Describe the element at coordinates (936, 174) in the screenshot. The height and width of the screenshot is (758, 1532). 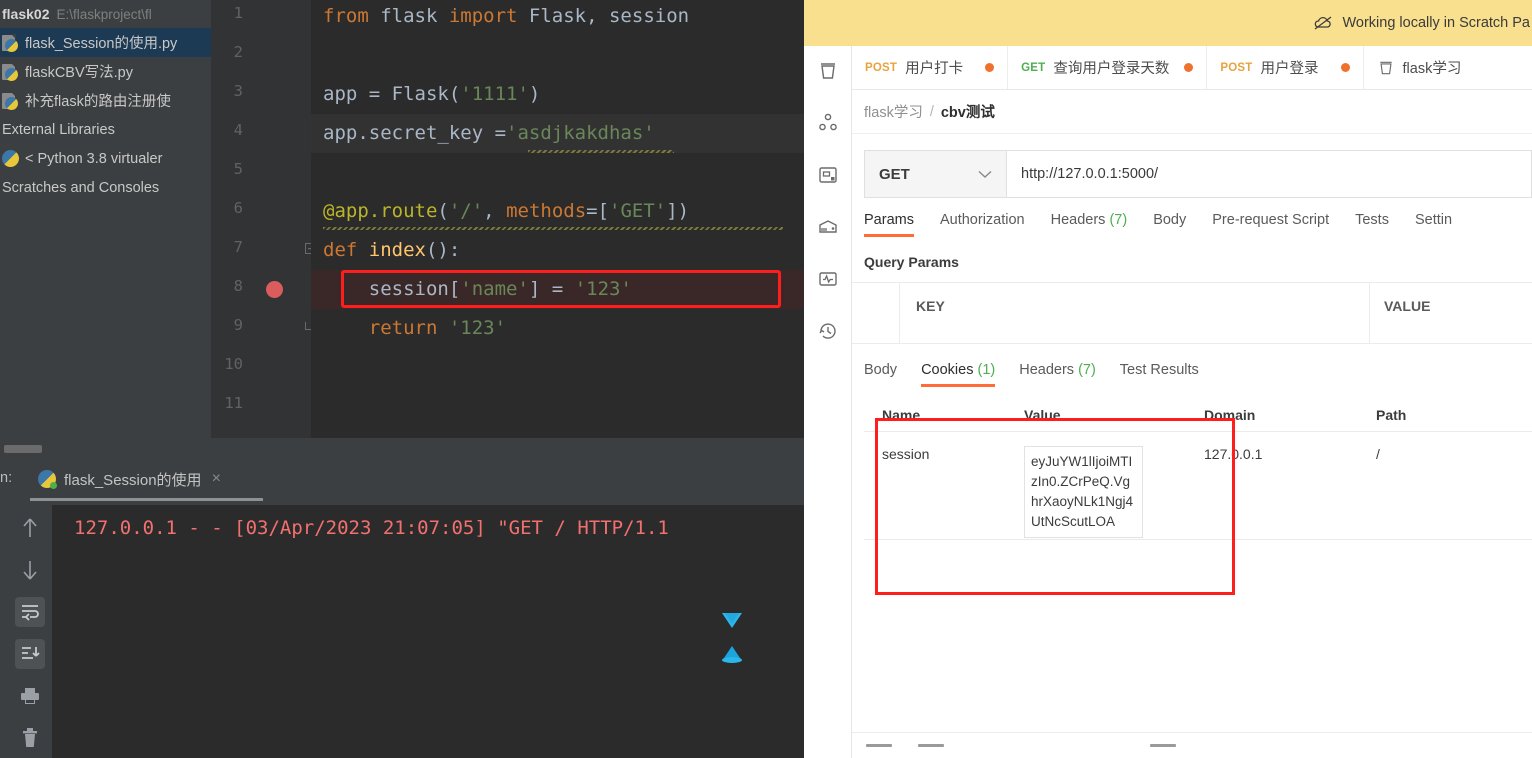
I see `method-select: GET` at that location.